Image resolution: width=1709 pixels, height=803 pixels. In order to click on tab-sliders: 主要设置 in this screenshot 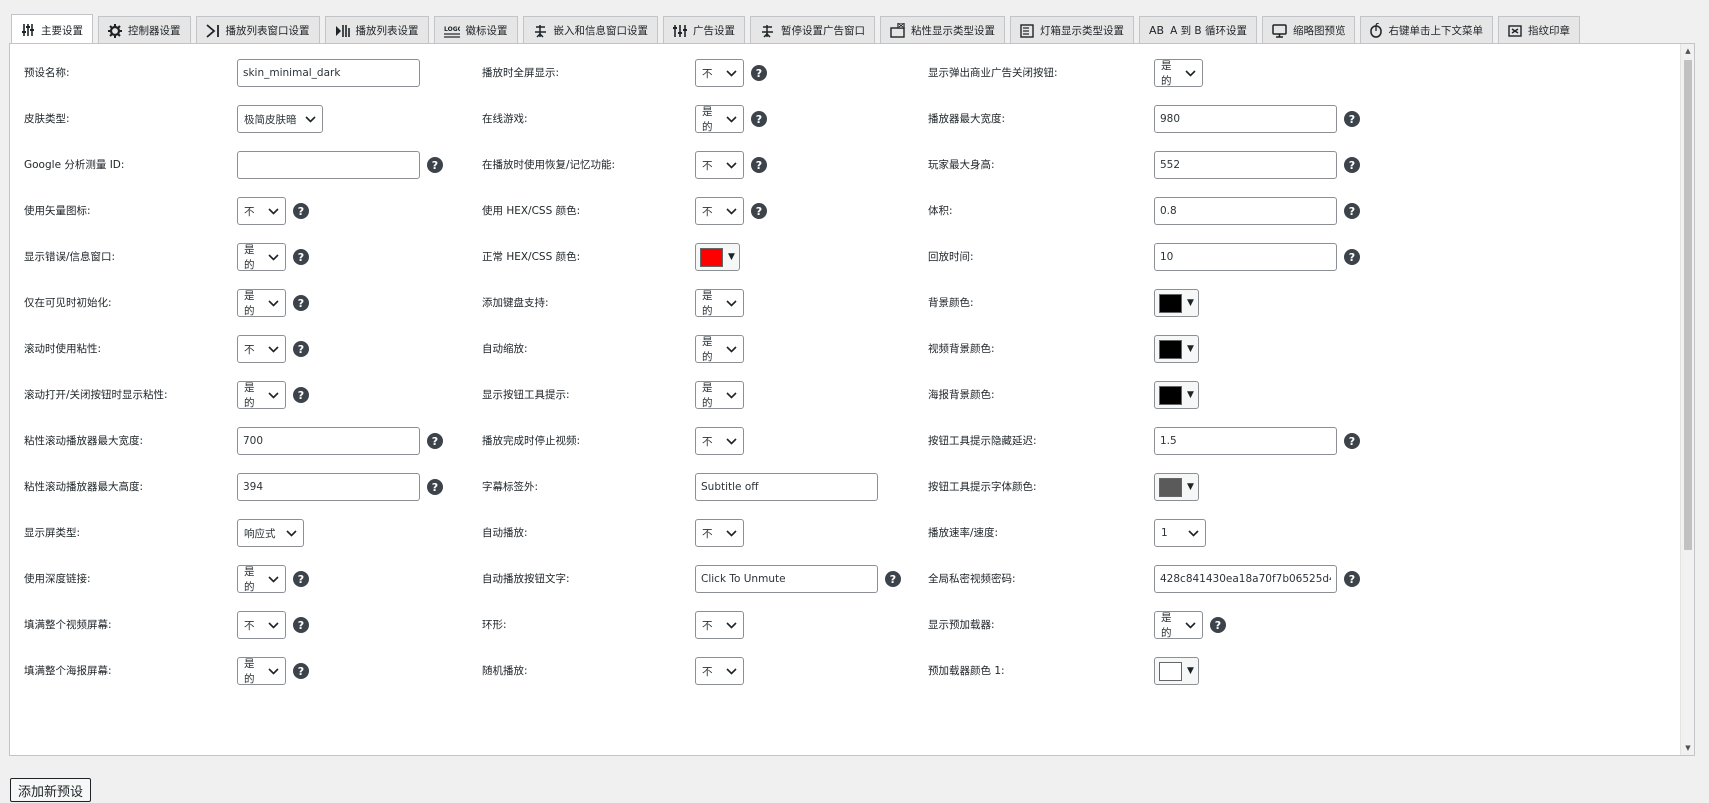, I will do `click(52, 29)`.